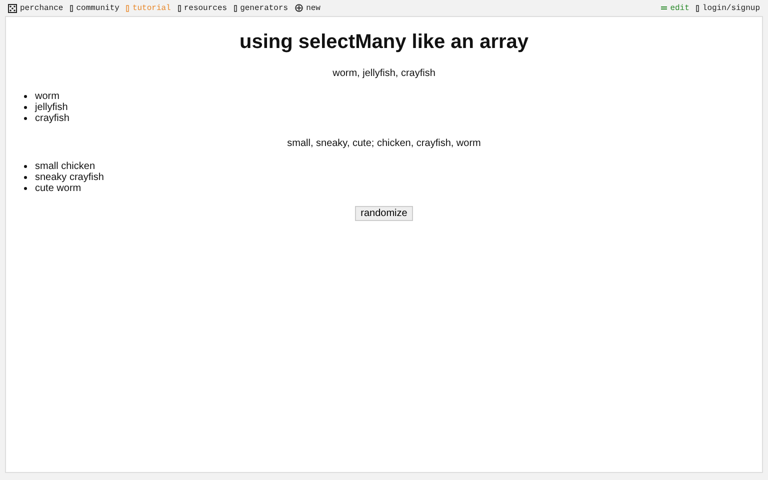 The width and height of the screenshot is (768, 480). Describe the element at coordinates (384, 143) in the screenshot. I see `summary-text: small, sneaky, cute; chicken, crayfish, worm` at that location.